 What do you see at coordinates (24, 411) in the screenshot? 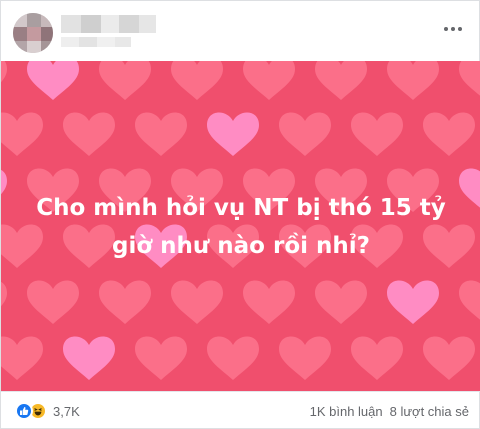
I see `like-icon` at bounding box center [24, 411].